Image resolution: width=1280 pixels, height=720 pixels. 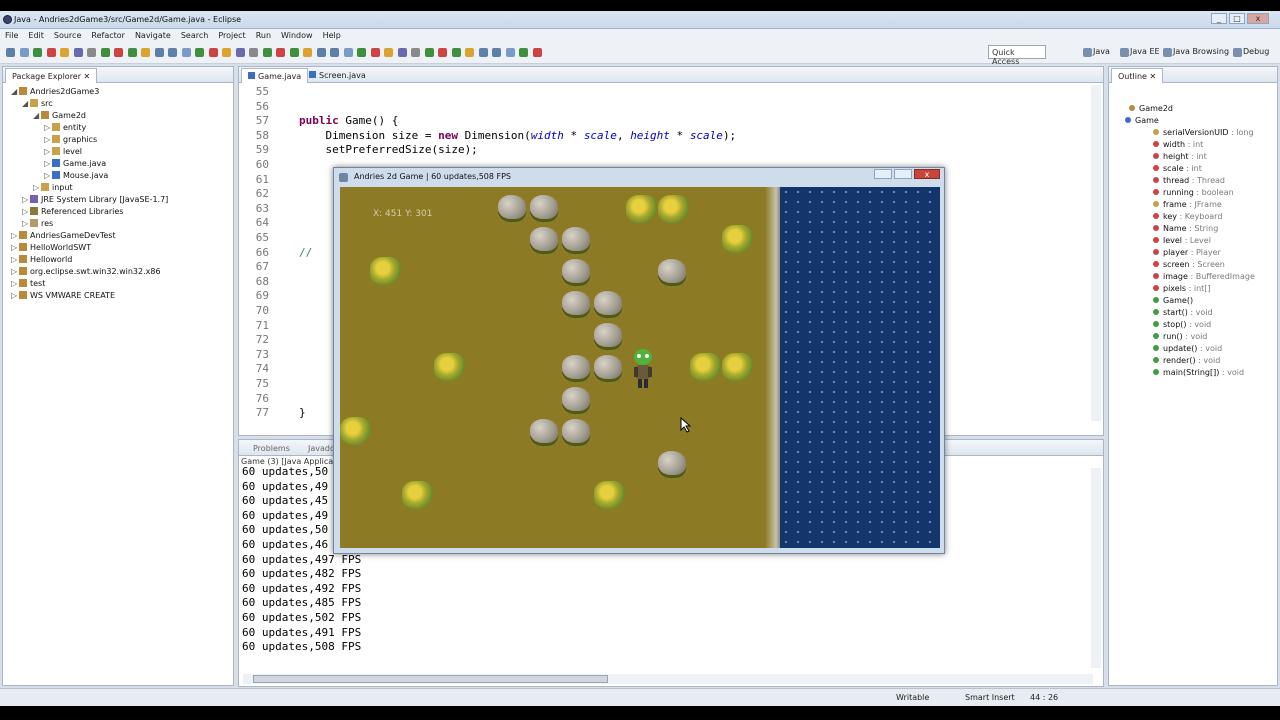 I want to click on tree-item: ◢ Game2d, so click(x=59, y=115).